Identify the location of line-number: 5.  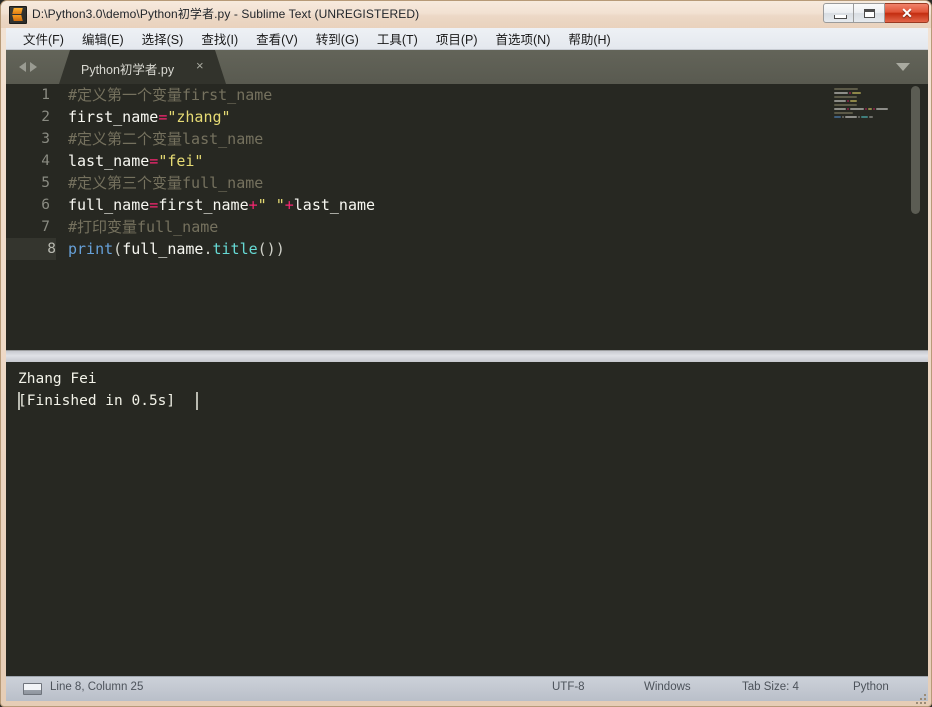
(45, 183).